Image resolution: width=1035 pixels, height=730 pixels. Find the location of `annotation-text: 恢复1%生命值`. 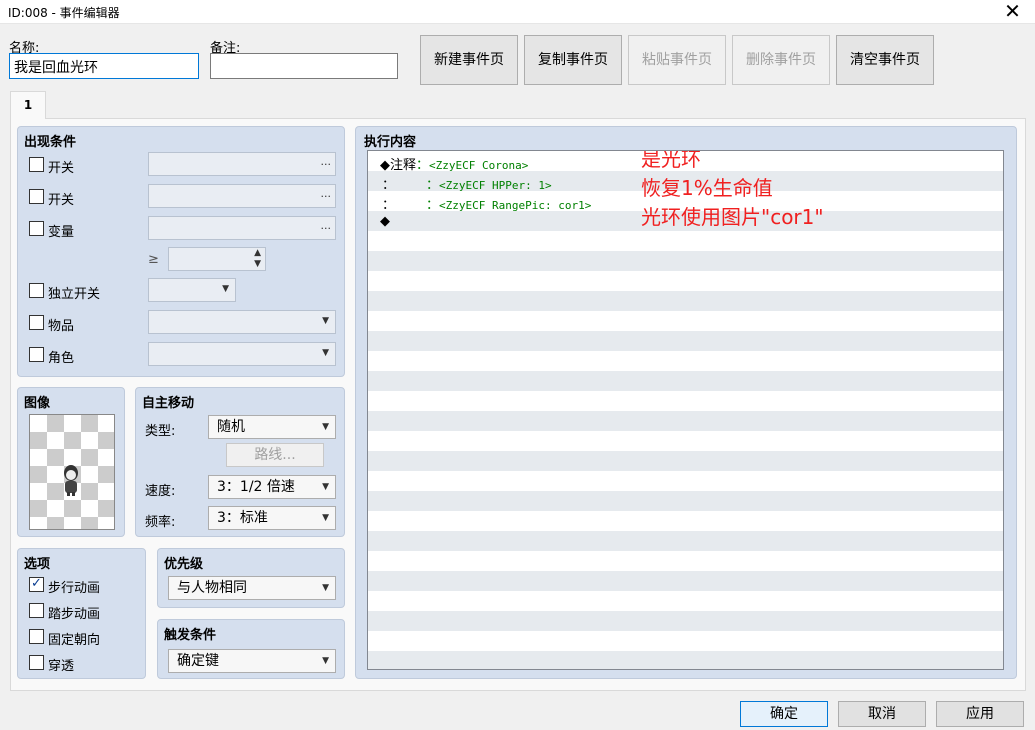

annotation-text: 恢复1%生命值 is located at coordinates (707, 188).